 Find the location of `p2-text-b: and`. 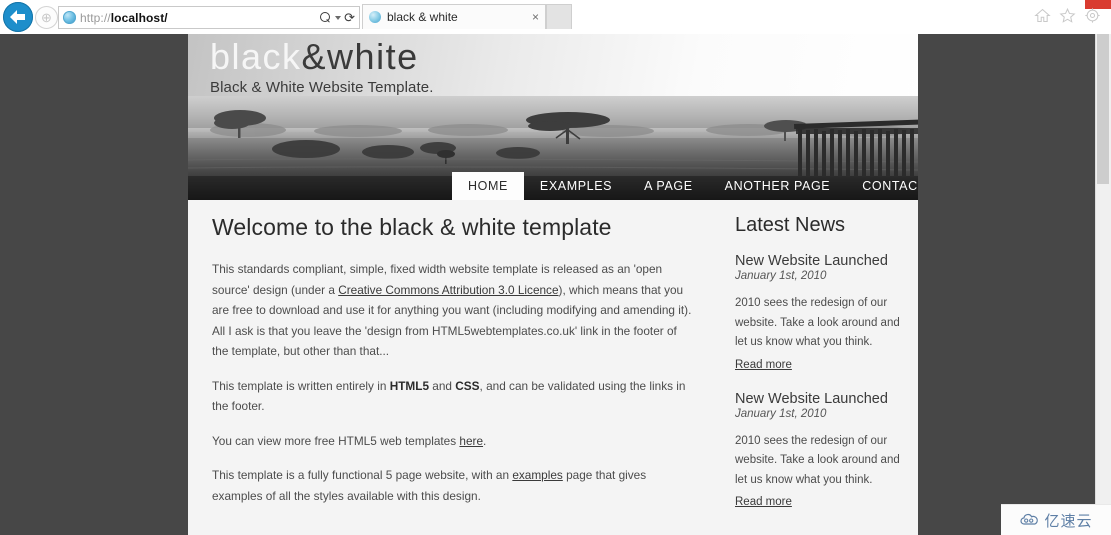

p2-text-b: and is located at coordinates (442, 385).